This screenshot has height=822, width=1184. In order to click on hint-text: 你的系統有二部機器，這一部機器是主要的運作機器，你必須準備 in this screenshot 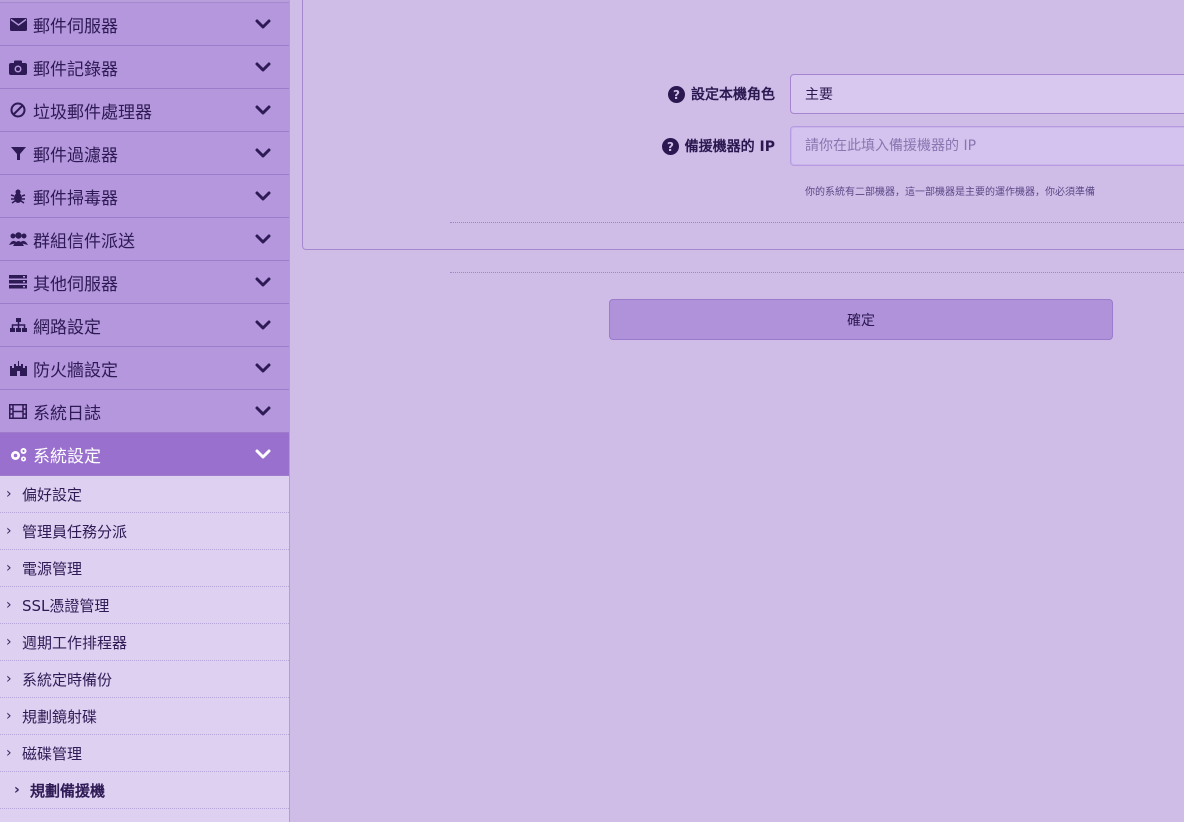, I will do `click(950, 192)`.